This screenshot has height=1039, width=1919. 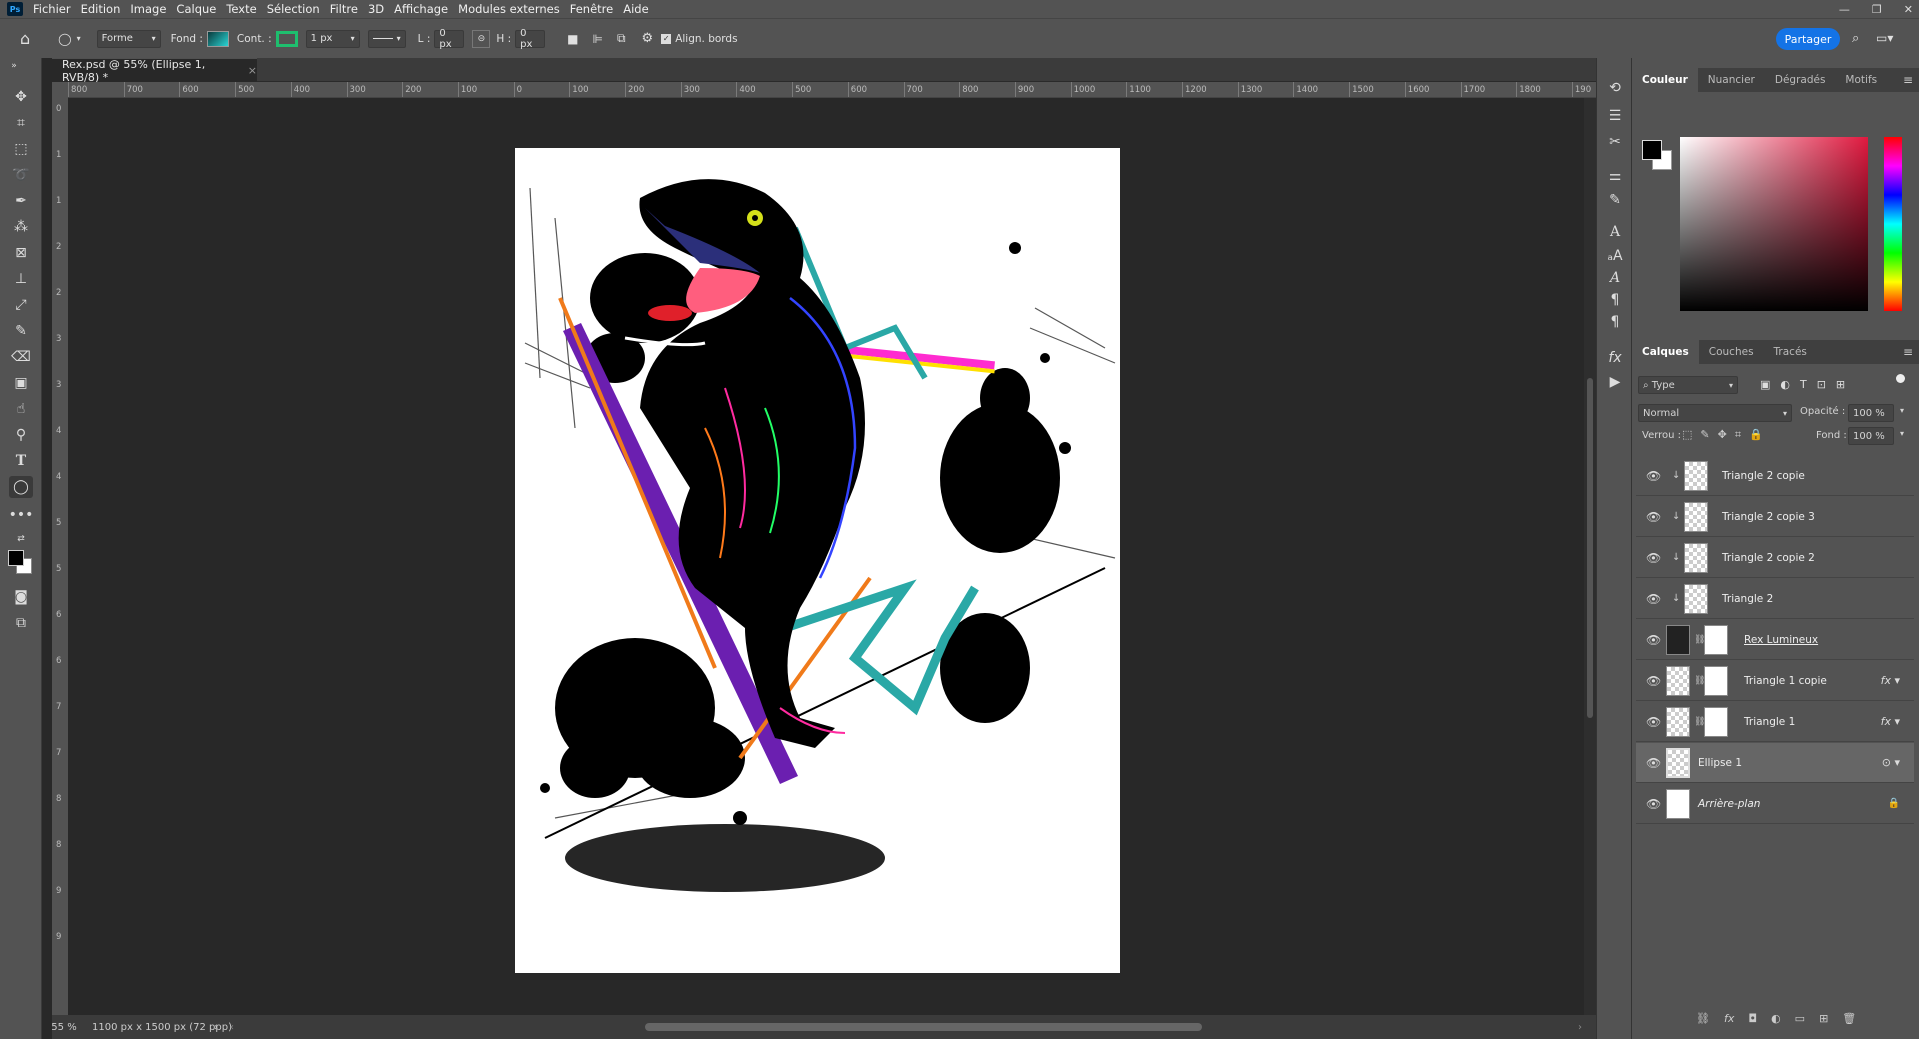 What do you see at coordinates (1731, 80) in the screenshot?
I see `tab-nuancier: Nuancier` at bounding box center [1731, 80].